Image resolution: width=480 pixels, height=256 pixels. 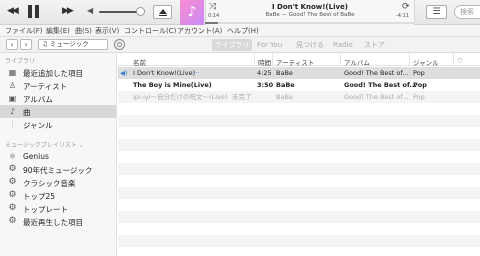 I want to click on volume-low-icon: ◀, so click(x=90, y=10).